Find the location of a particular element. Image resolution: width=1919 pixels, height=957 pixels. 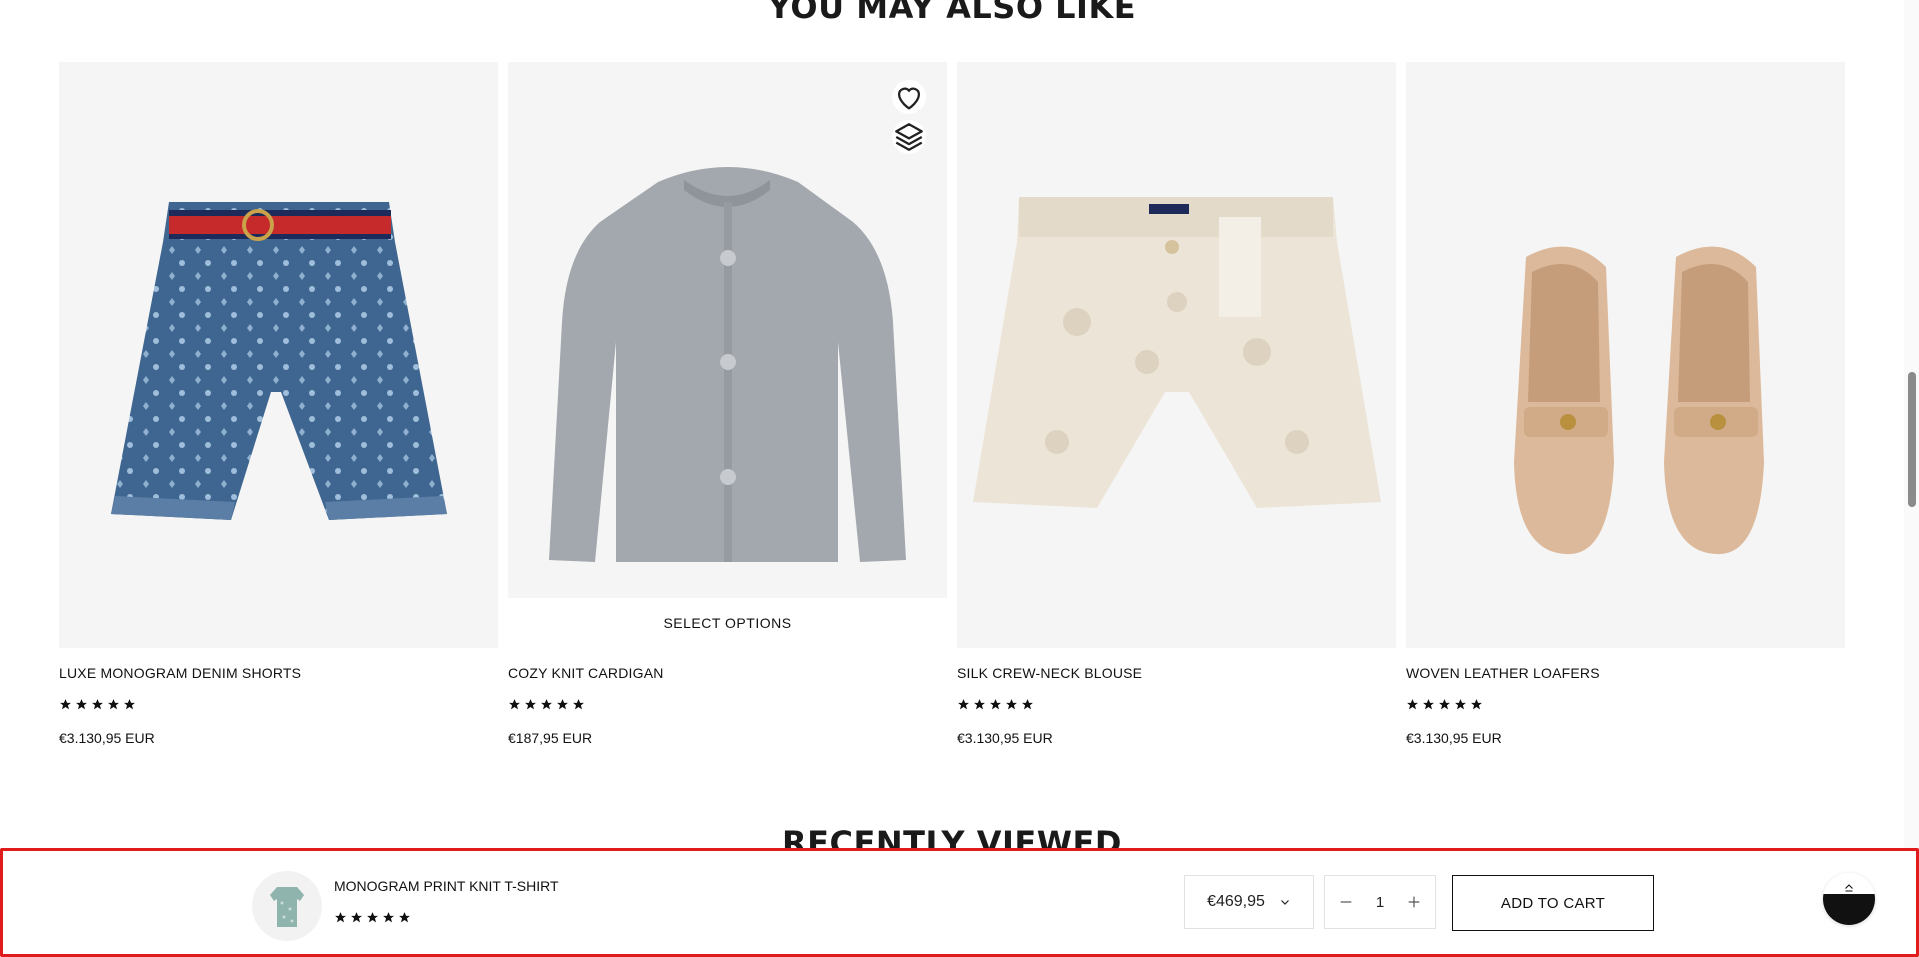

variant-price-value: €469,95 is located at coordinates (1236, 901).